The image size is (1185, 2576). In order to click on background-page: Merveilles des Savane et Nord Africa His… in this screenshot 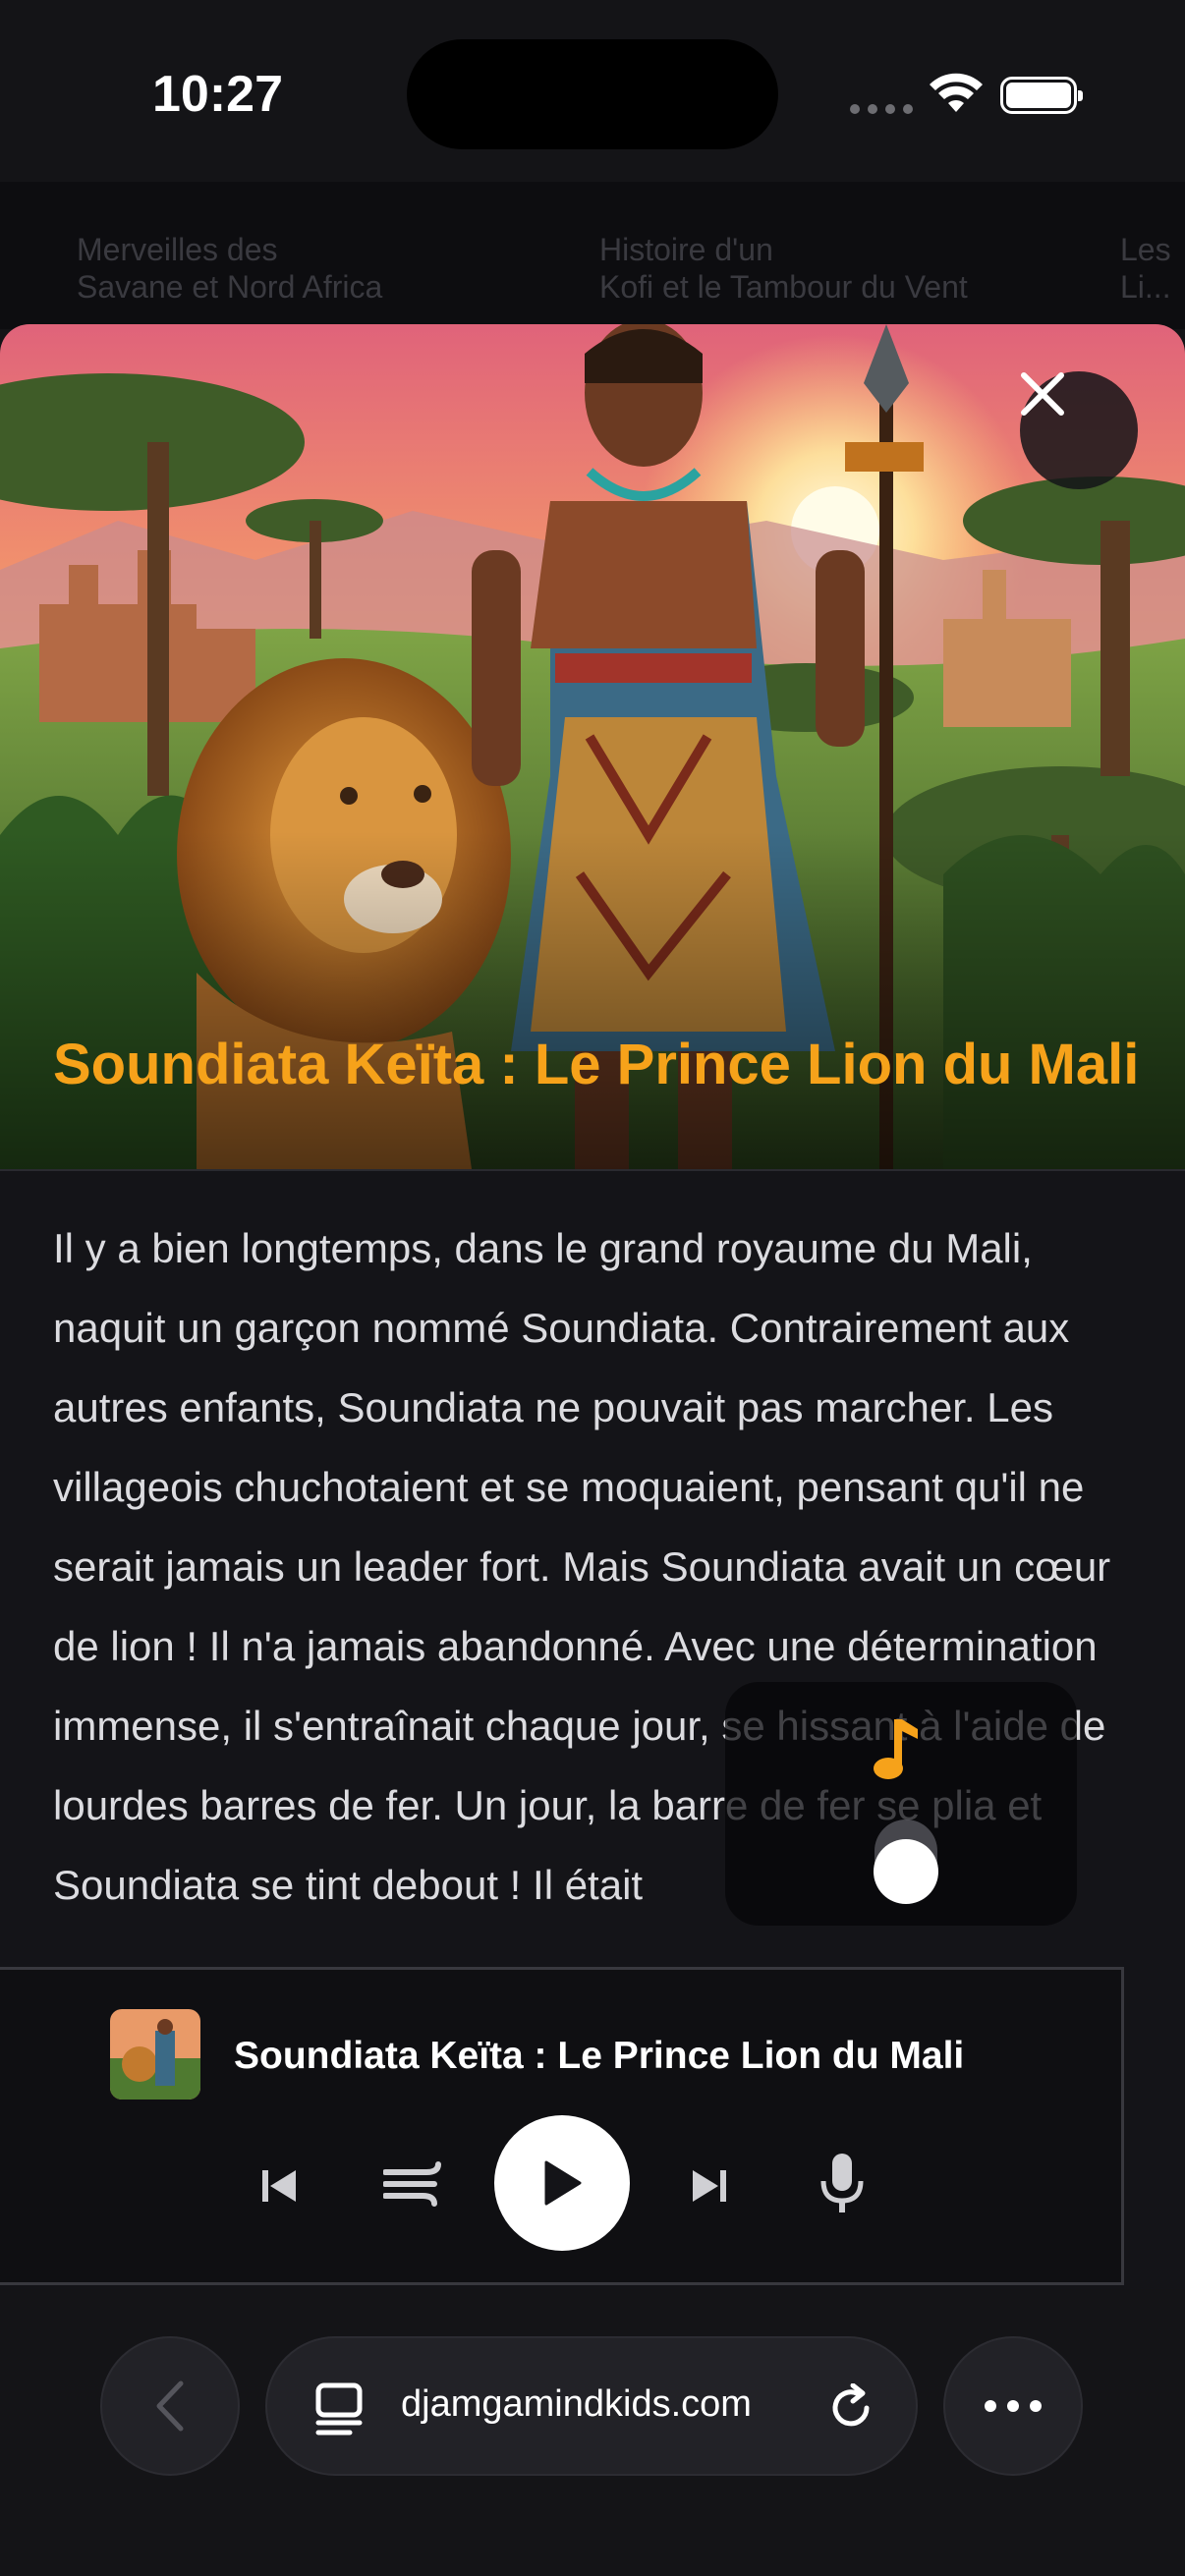, I will do `click(592, 255)`.